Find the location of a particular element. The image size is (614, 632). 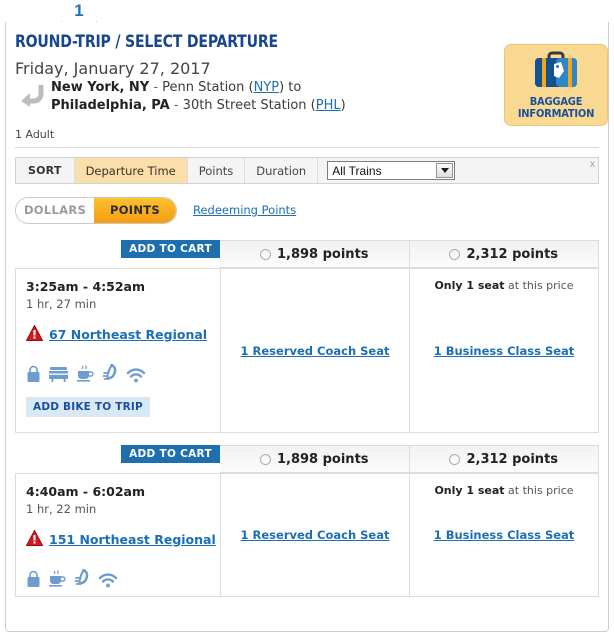

baggage-button-label: BAGGAGE INFORMATION is located at coordinates (556, 108).